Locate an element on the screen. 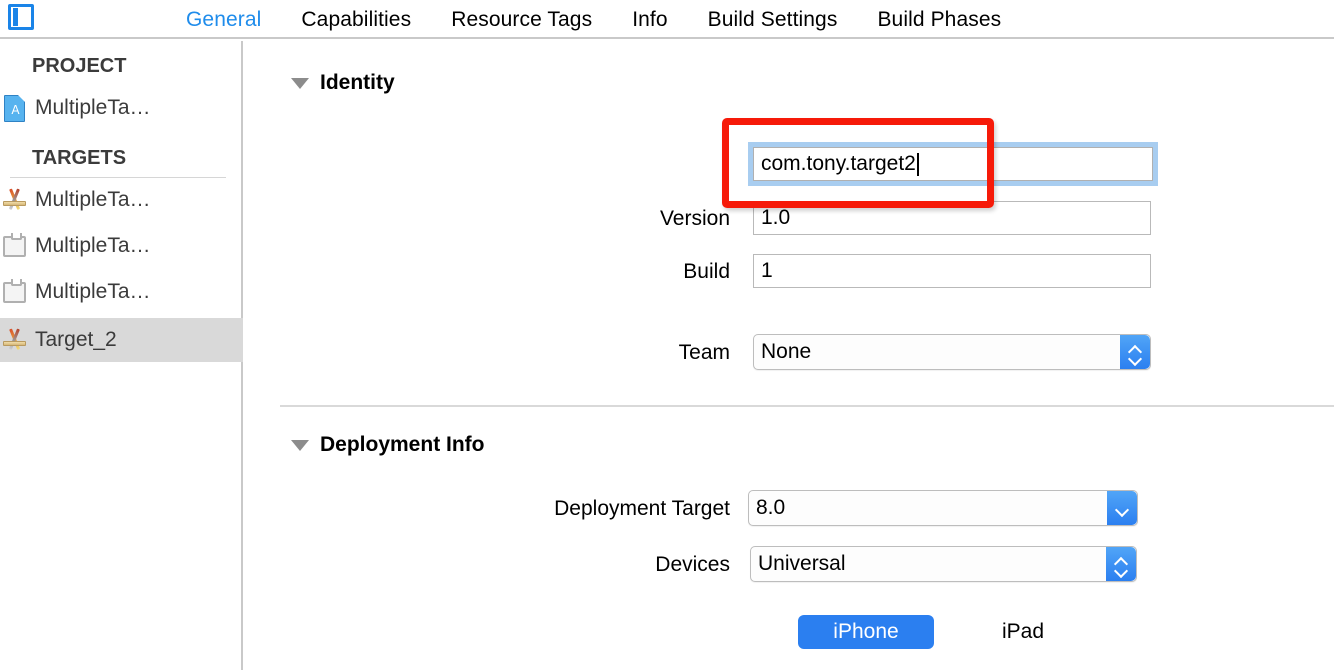 This screenshot has width=1334, height=670. tab-build-settings: Build Settings is located at coordinates (773, 19).